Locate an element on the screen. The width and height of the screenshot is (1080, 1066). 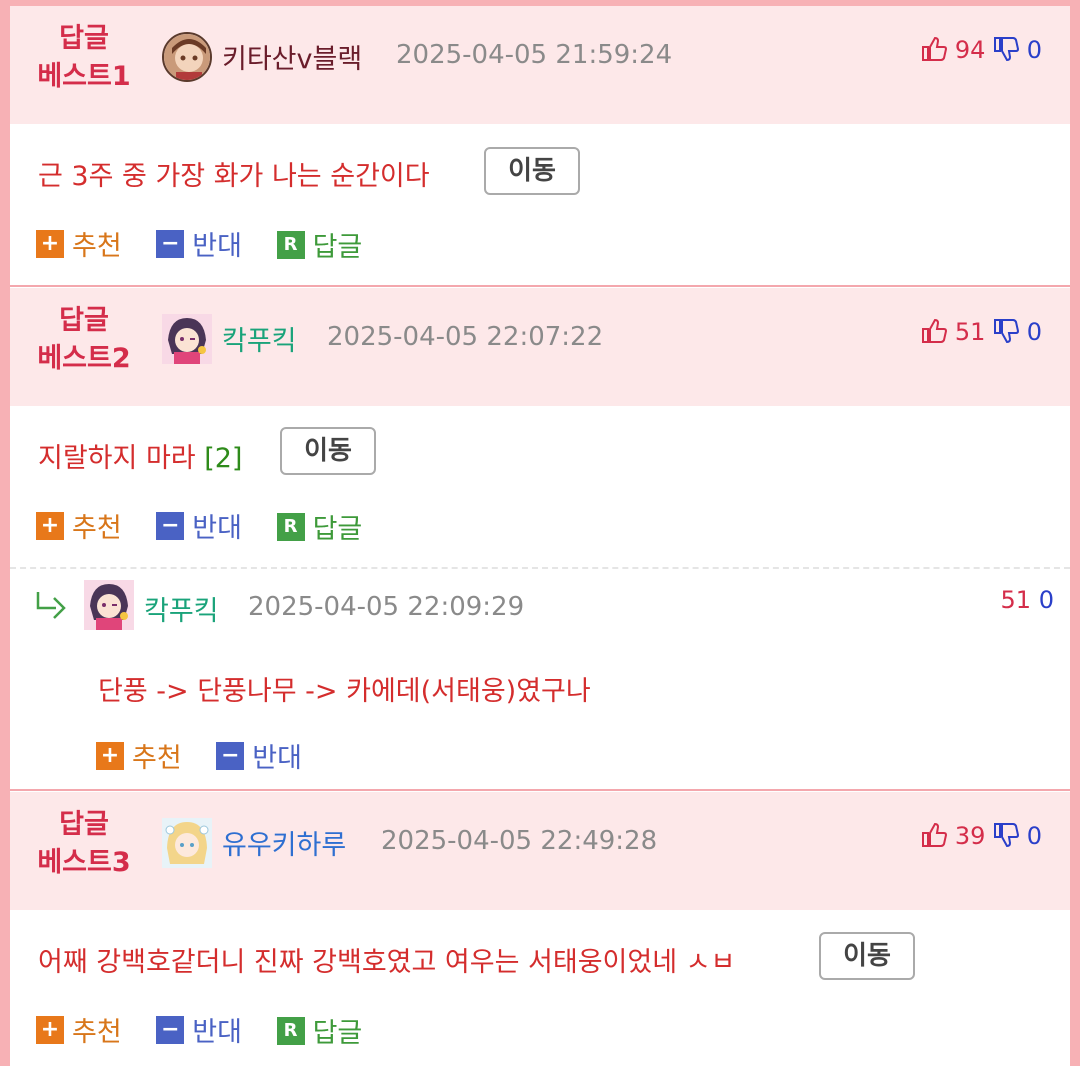
reply-vote-counts: 51 0 is located at coordinates (1027, 600).